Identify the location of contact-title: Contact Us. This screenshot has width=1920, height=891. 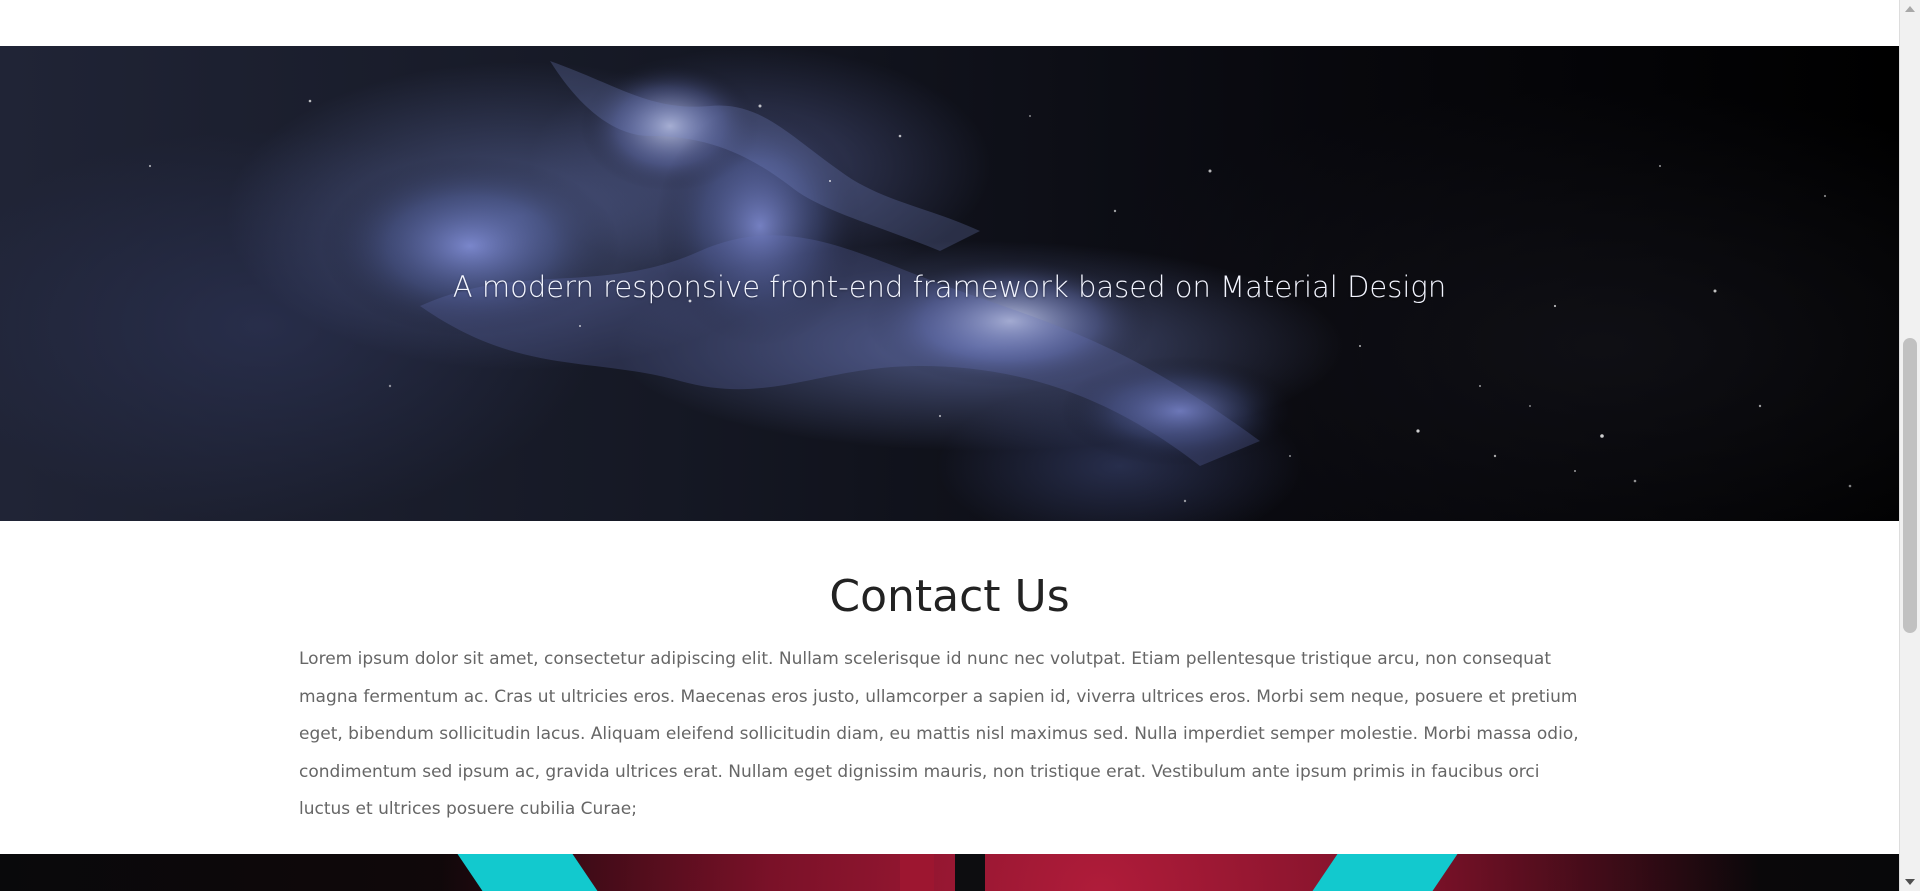
(949, 596).